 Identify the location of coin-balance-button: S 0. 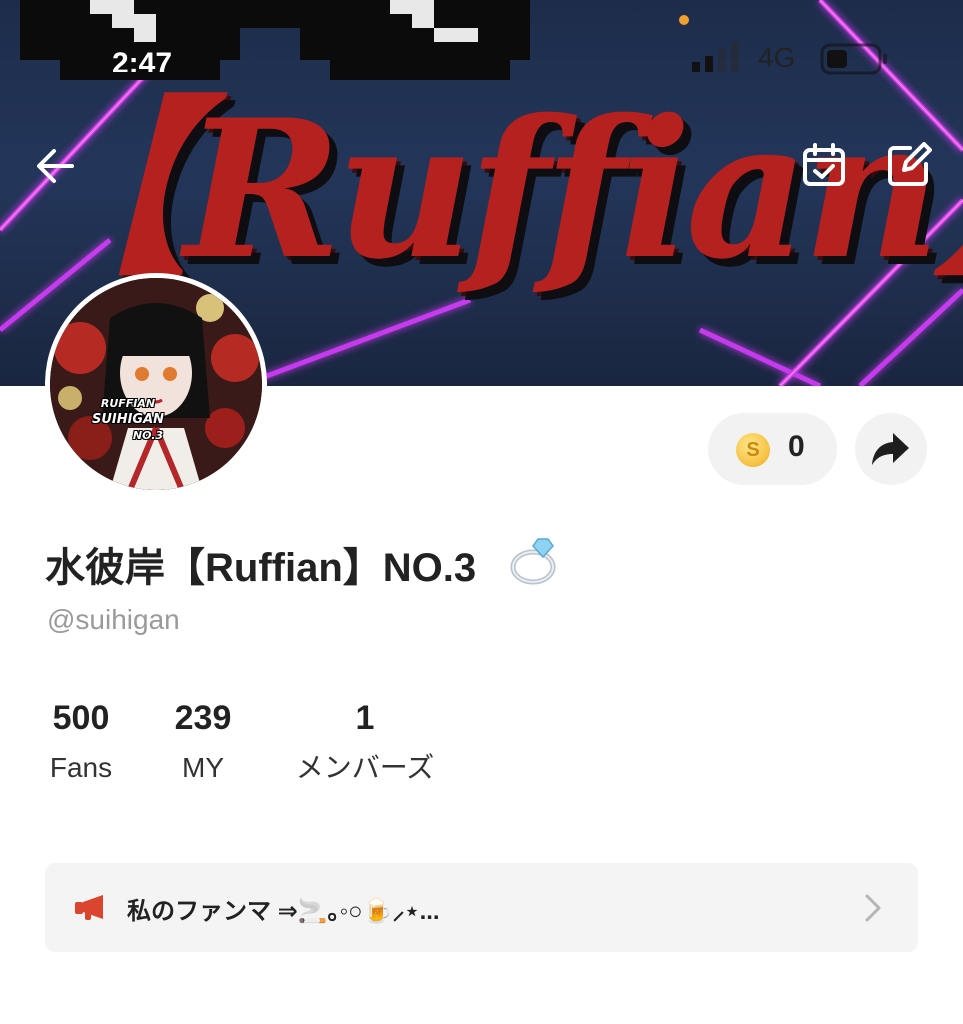
(772, 449).